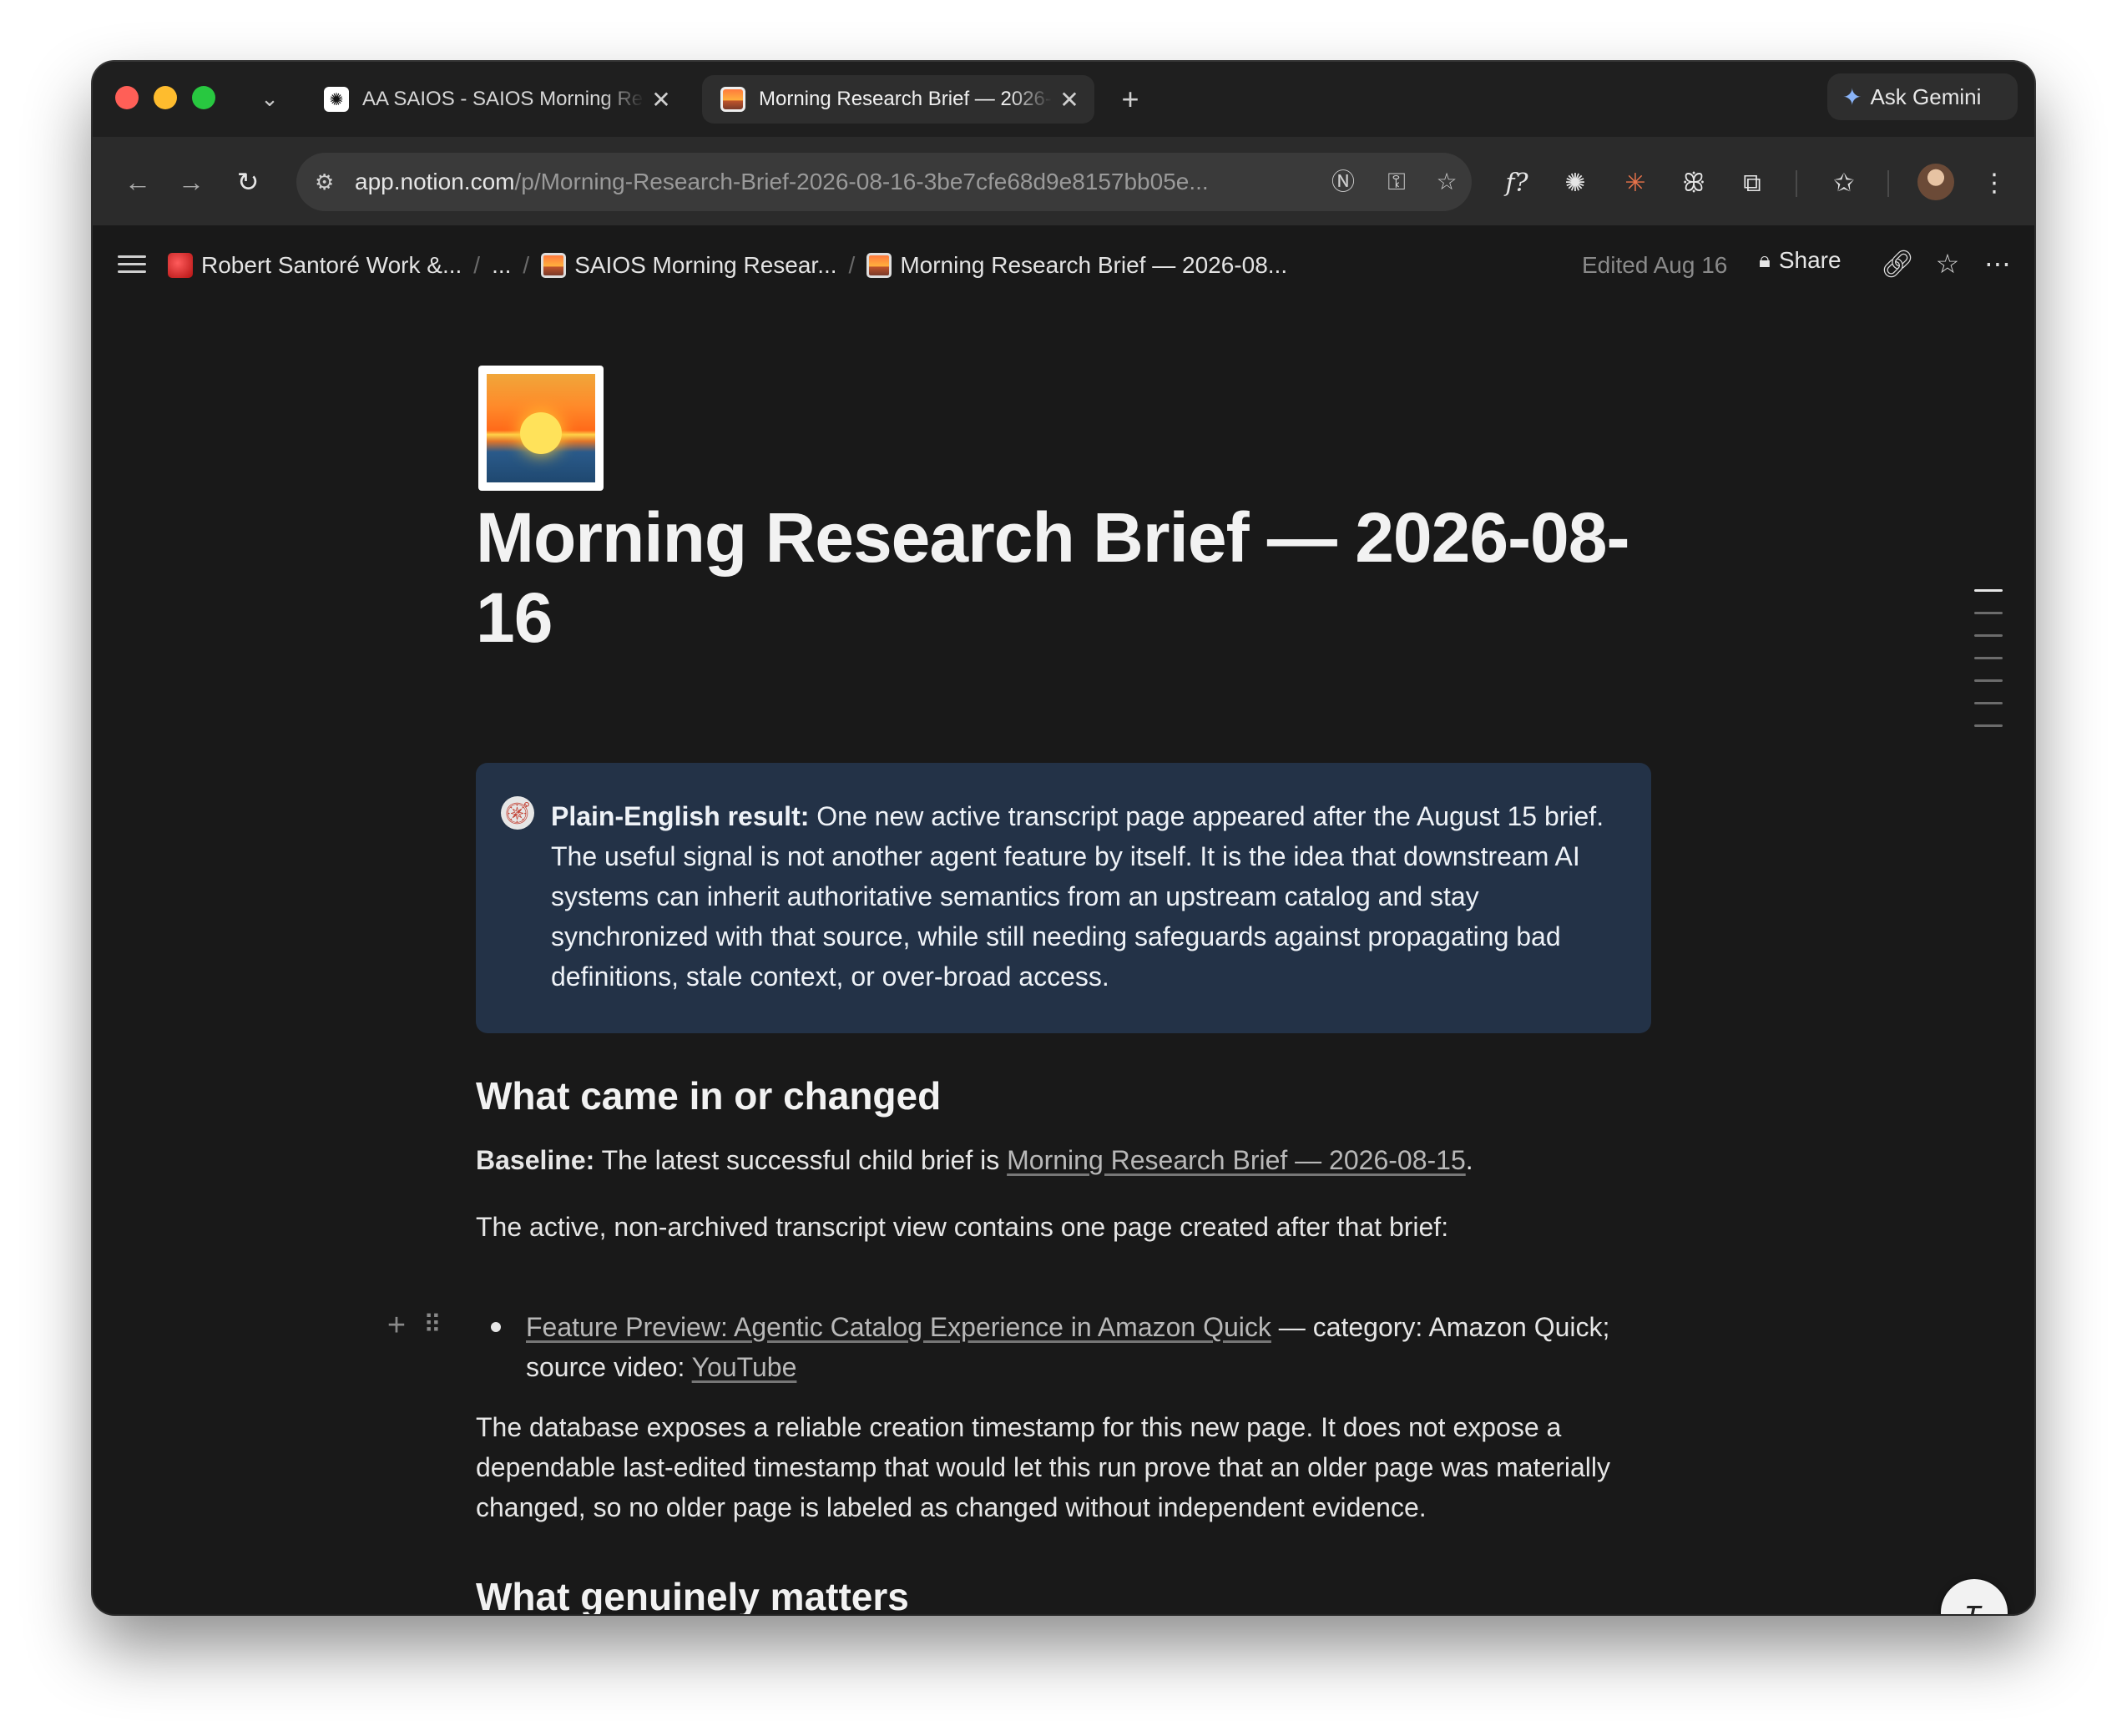 The height and width of the screenshot is (1736, 2127). Describe the element at coordinates (137, 182) in the screenshot. I see `back-arrow-icon: ←` at that location.